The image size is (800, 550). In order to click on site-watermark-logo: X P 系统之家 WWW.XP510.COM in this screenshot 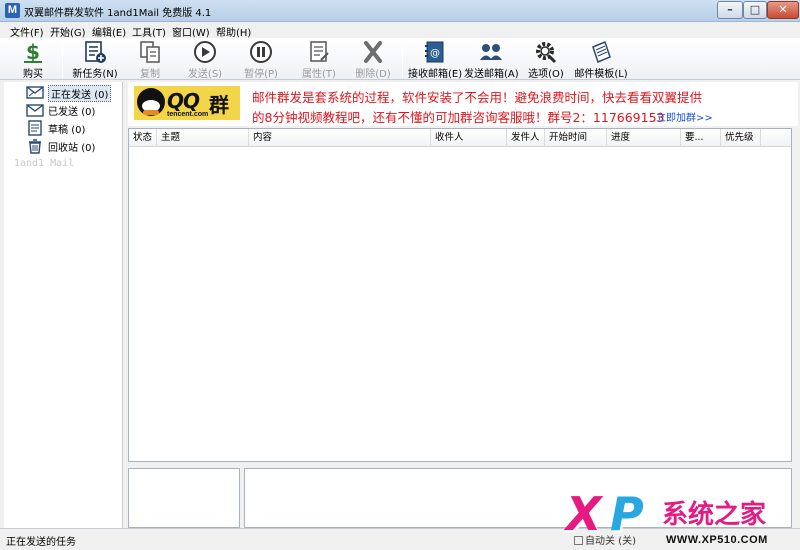, I will do `click(667, 516)`.